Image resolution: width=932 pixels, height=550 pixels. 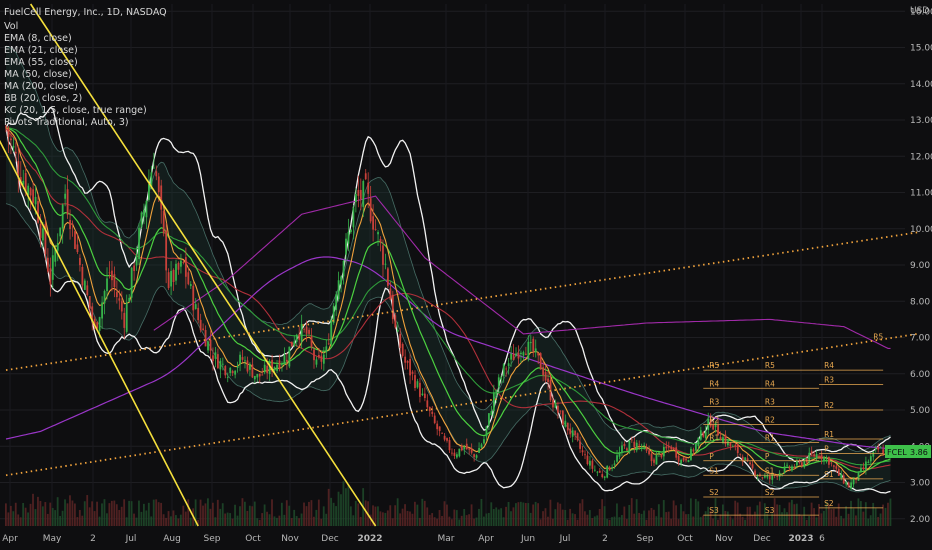 I want to click on legend-ema21: EMA (21, close), so click(x=41, y=50).